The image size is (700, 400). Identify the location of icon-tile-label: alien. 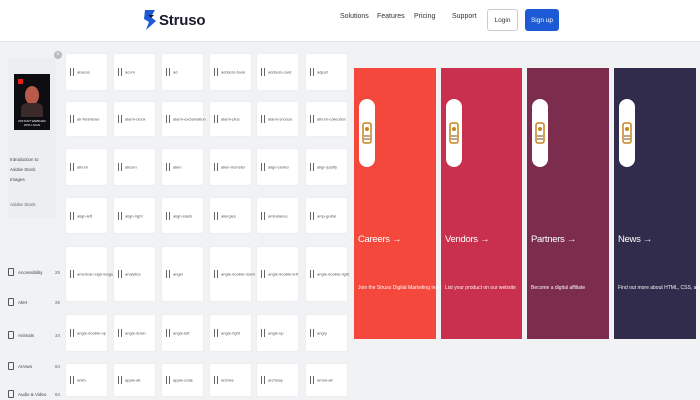
(177, 167).